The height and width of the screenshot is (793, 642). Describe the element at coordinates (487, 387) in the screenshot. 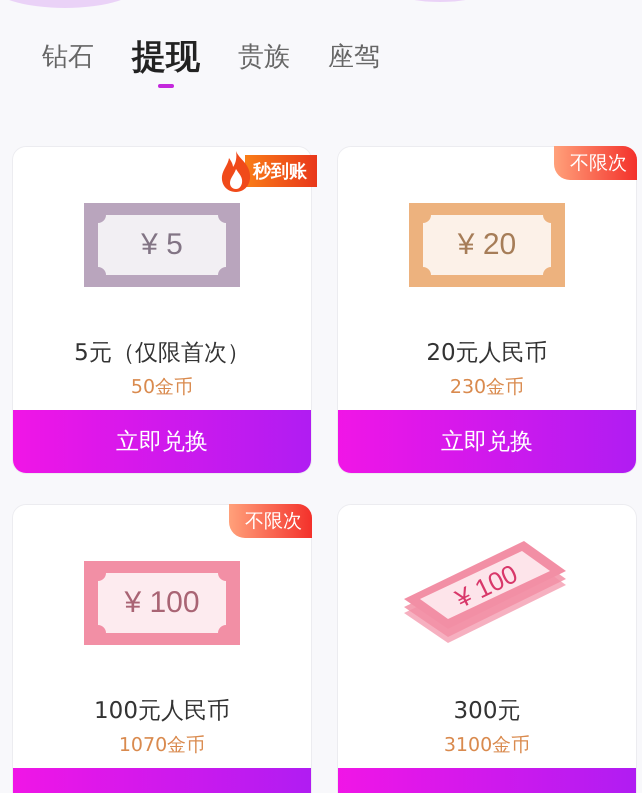

I see `coin-price: 230金币` at that location.